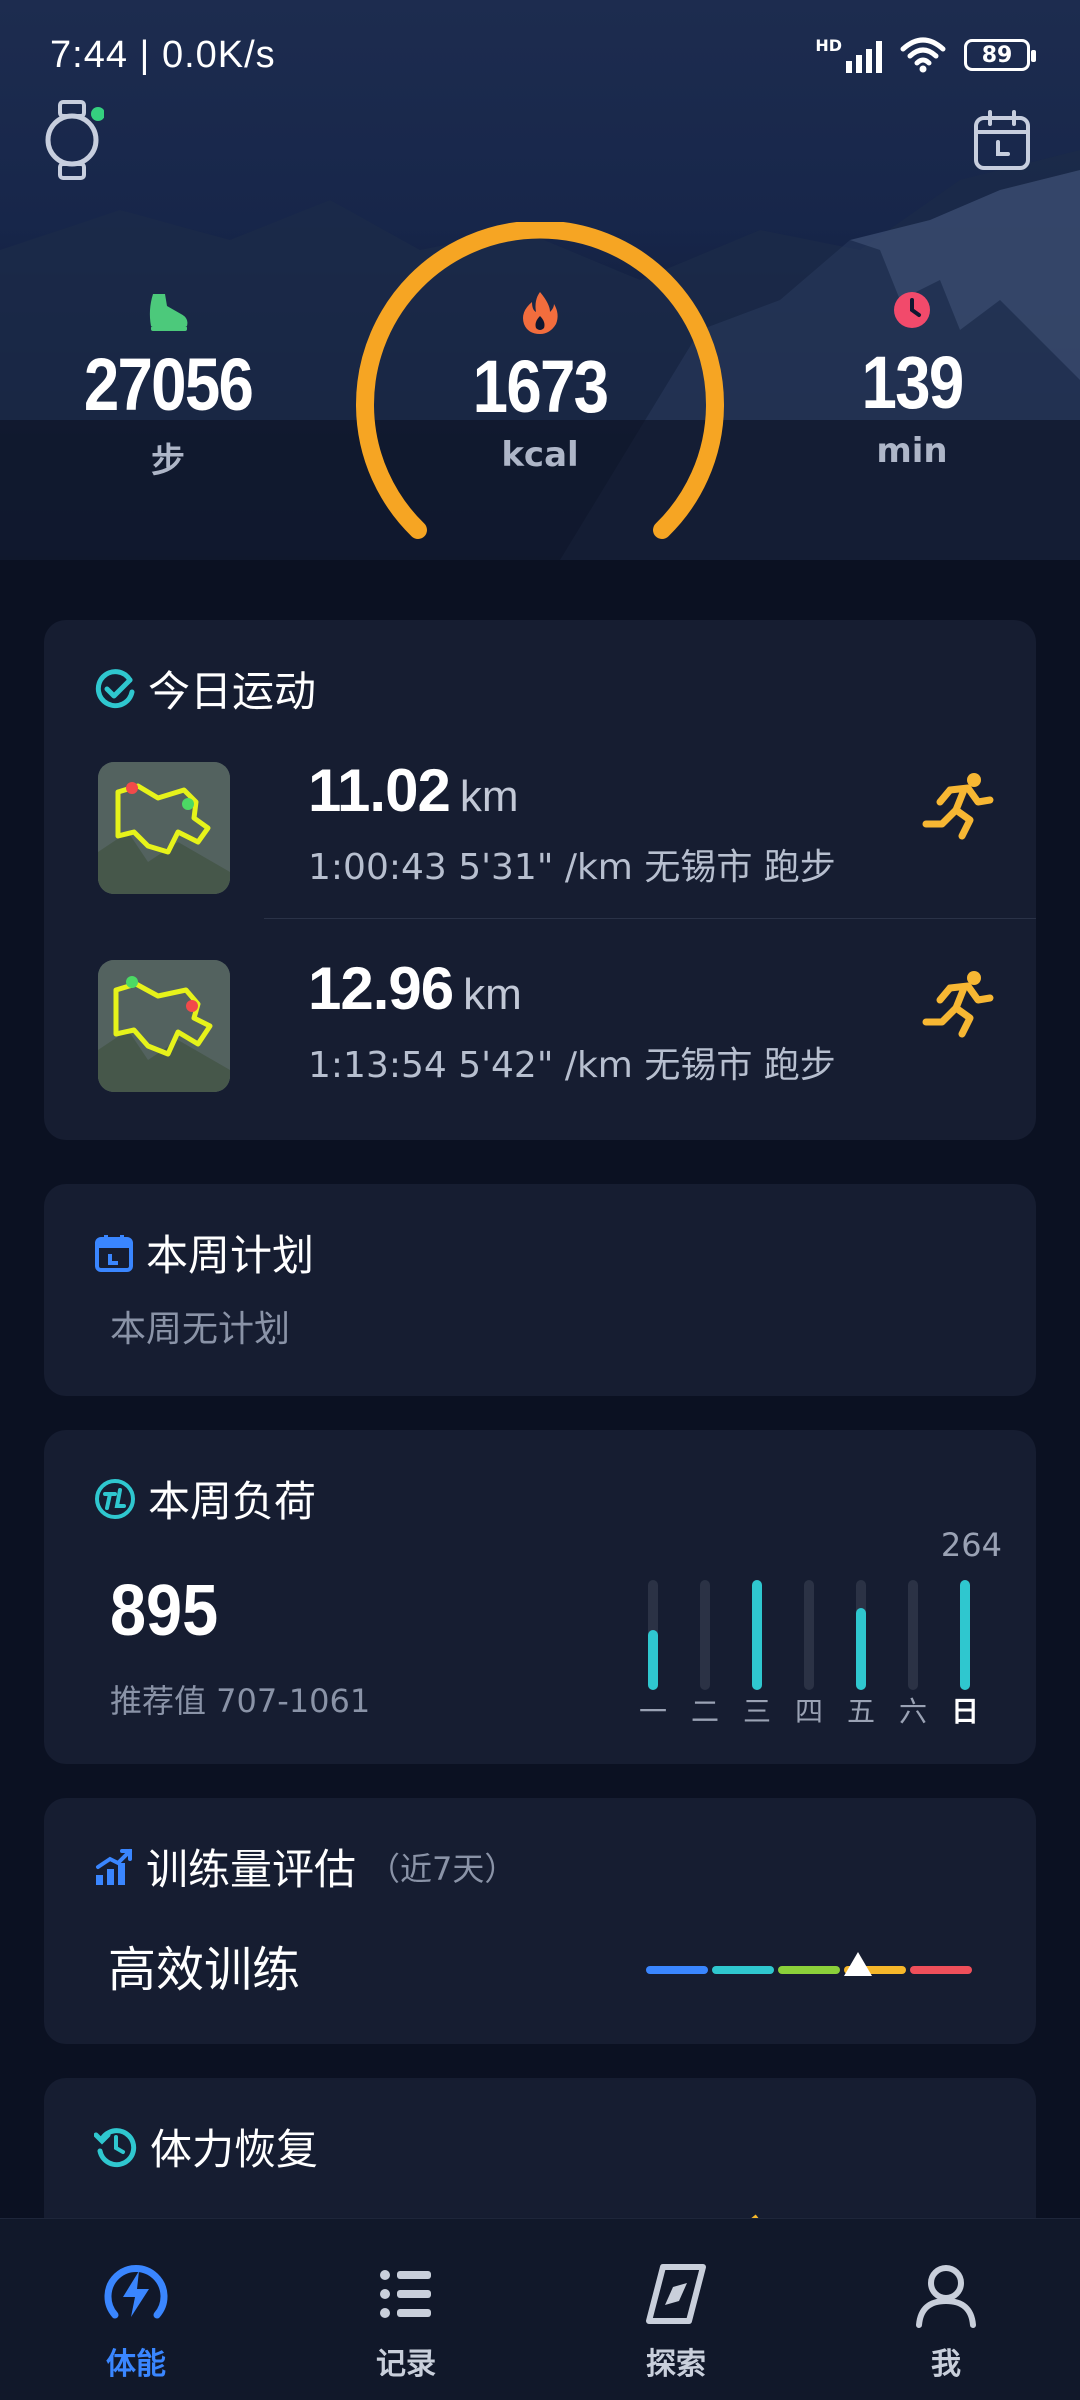 Image resolution: width=1080 pixels, height=2400 pixels. I want to click on training-scale, so click(809, 1970).